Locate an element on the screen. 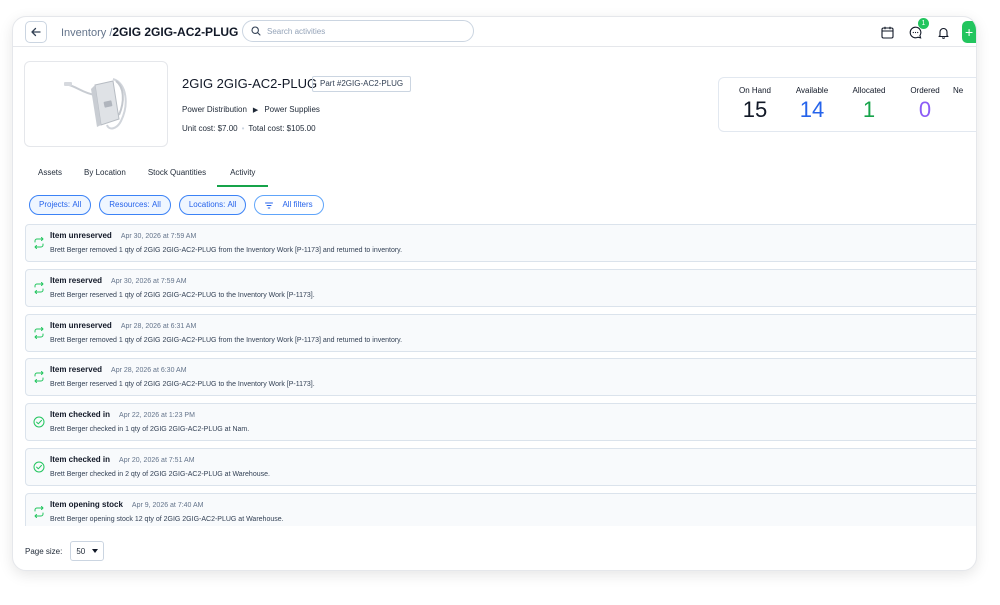 This screenshot has width=1000, height=605. resources-filter: Resources: All is located at coordinates (135, 205).